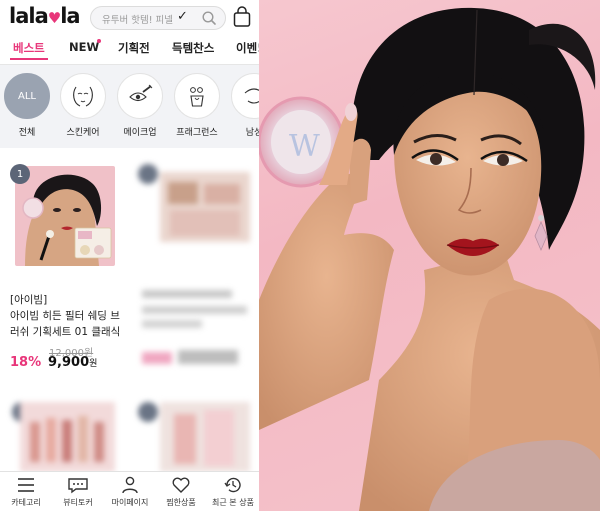 This screenshot has width=600, height=511. I want to click on men-icon, so click(245, 96).